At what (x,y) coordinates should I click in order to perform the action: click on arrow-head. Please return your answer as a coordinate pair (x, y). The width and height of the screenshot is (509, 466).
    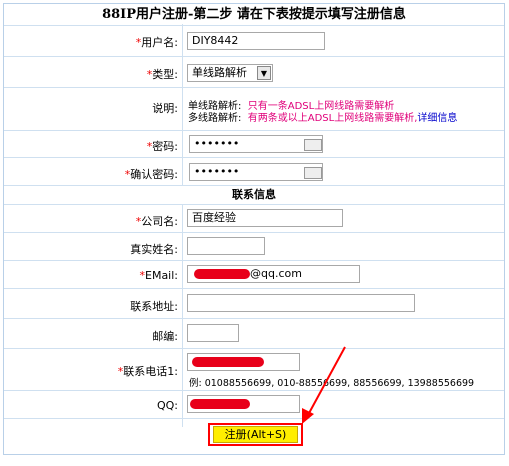
    Looking at the image, I should click on (308, 416).